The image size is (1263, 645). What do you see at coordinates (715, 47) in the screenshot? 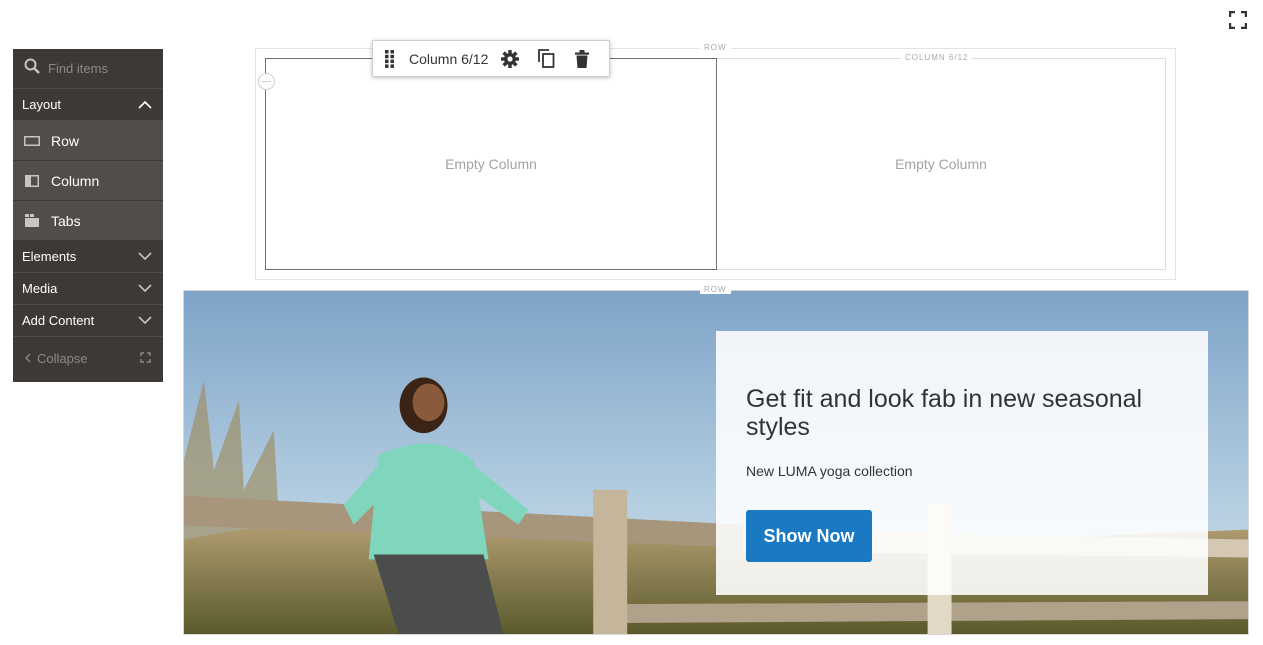
I see `row-label: ROW` at bounding box center [715, 47].